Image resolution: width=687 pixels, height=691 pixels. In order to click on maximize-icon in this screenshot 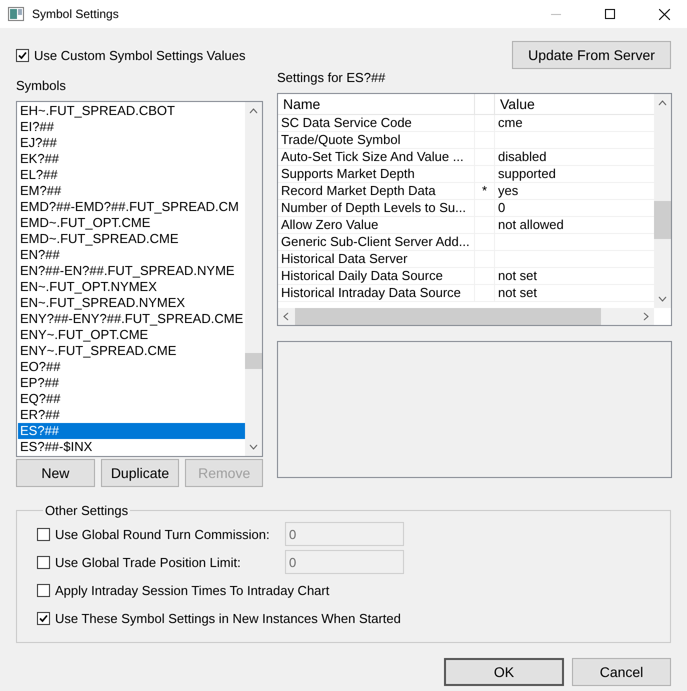, I will do `click(610, 14)`.